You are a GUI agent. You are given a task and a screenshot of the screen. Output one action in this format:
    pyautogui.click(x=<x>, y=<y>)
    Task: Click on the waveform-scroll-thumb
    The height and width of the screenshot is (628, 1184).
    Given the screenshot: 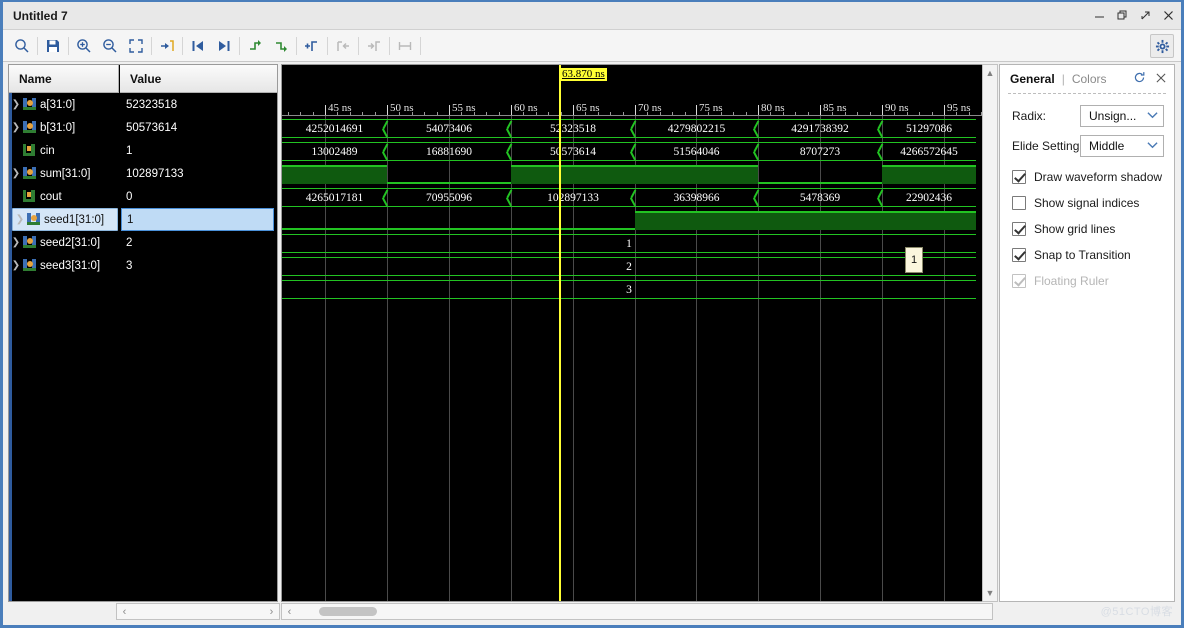 What is the action you would take?
    pyautogui.click(x=348, y=611)
    